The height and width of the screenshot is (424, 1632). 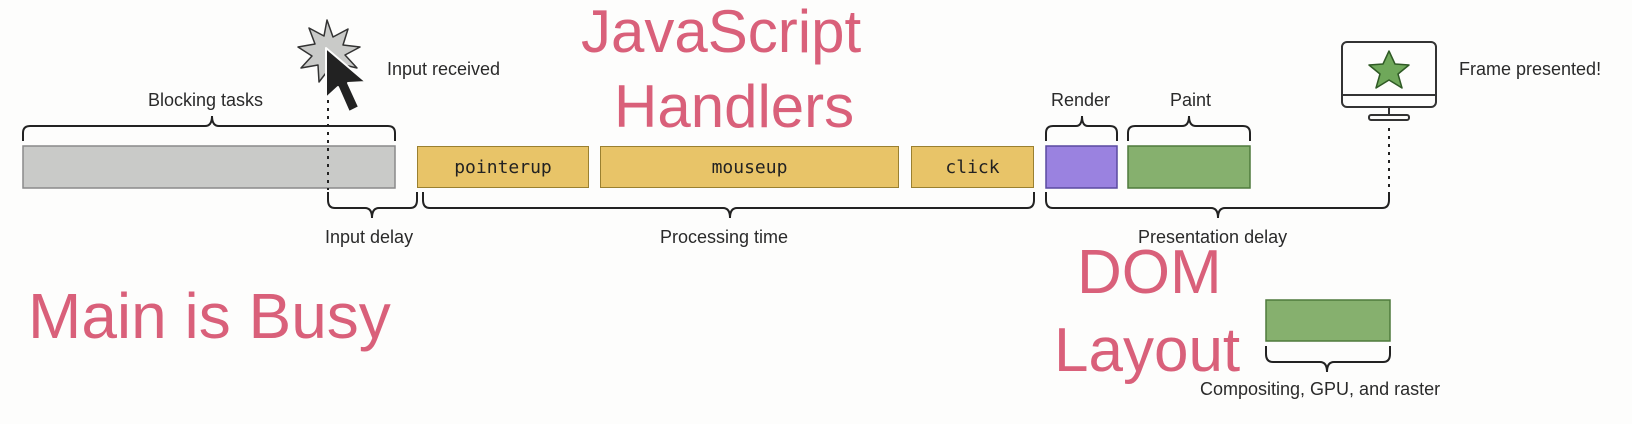 What do you see at coordinates (1081, 167) in the screenshot?
I see `render-block` at bounding box center [1081, 167].